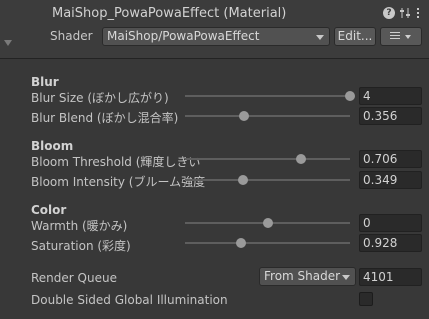  What do you see at coordinates (390, 96) in the screenshot?
I see `blur-size-field: 4` at bounding box center [390, 96].